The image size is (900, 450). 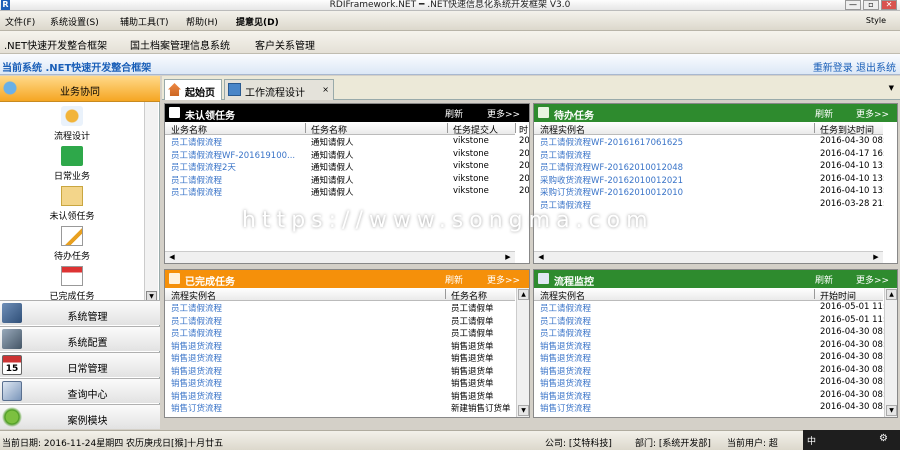 What do you see at coordinates (279, 89) in the screenshot?
I see `tab-workflow-design: 工作流程设计 ×` at bounding box center [279, 89].